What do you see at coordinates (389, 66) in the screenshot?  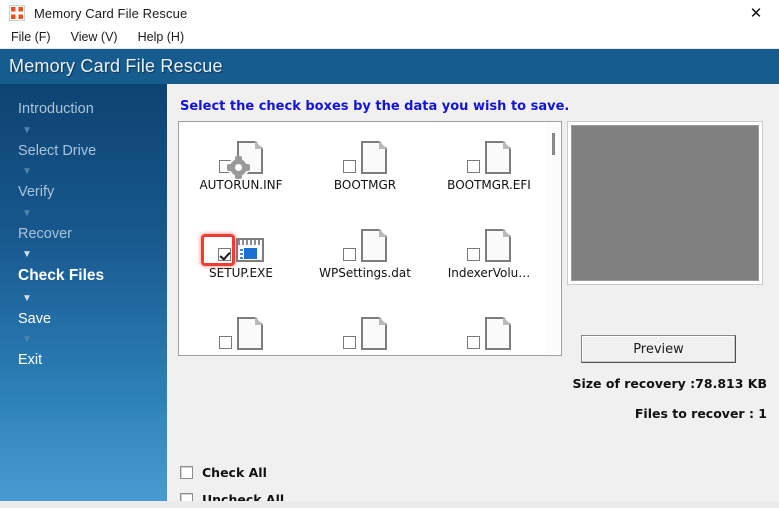 I see `app-banner: Memory Card File Rescue` at bounding box center [389, 66].